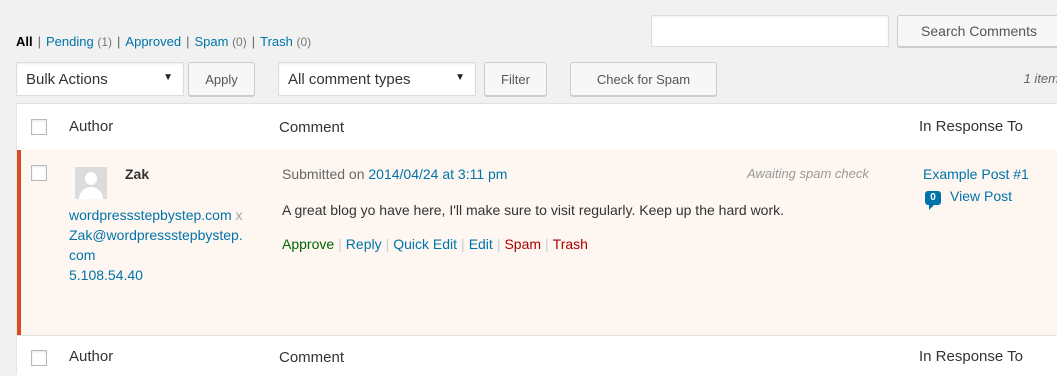 This screenshot has height=376, width=1057. Describe the element at coordinates (304, 42) in the screenshot. I see `filter-trash-count: (0)` at that location.